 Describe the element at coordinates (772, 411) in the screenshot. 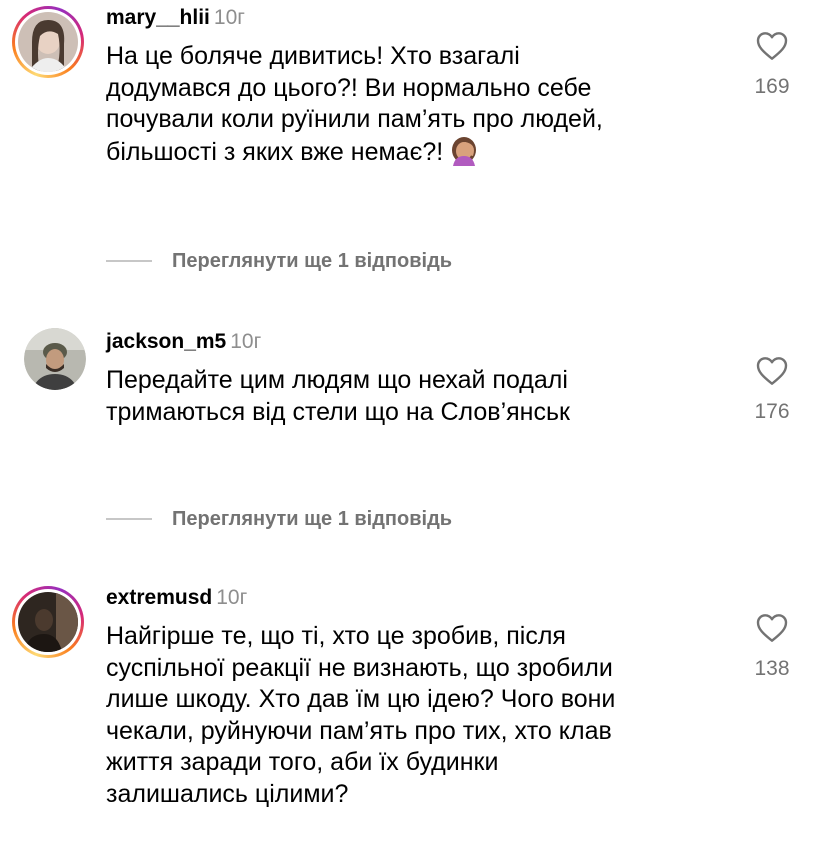

I see `like-count: 176` at that location.